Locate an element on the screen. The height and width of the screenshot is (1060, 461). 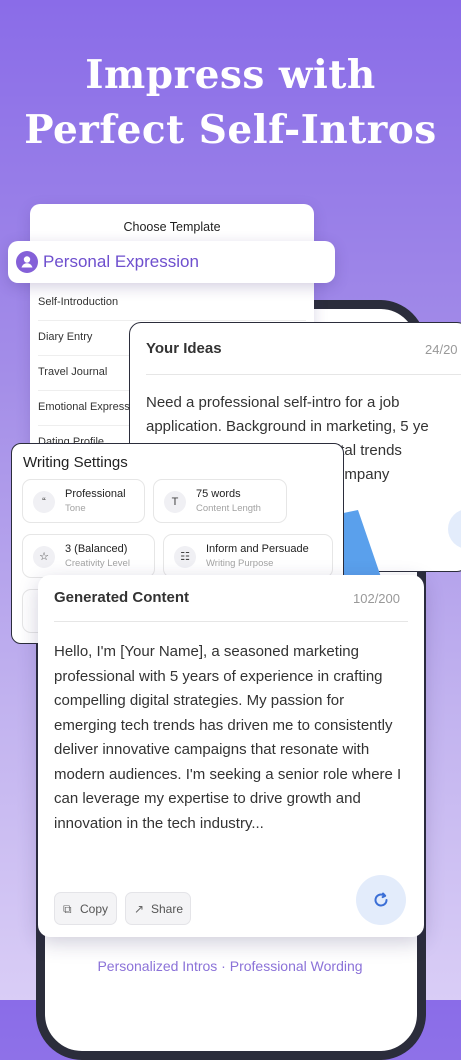
copy-button: ⧉ Copy is located at coordinates (85, 908).